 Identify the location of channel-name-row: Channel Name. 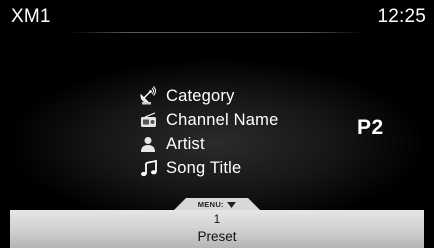
(208, 120).